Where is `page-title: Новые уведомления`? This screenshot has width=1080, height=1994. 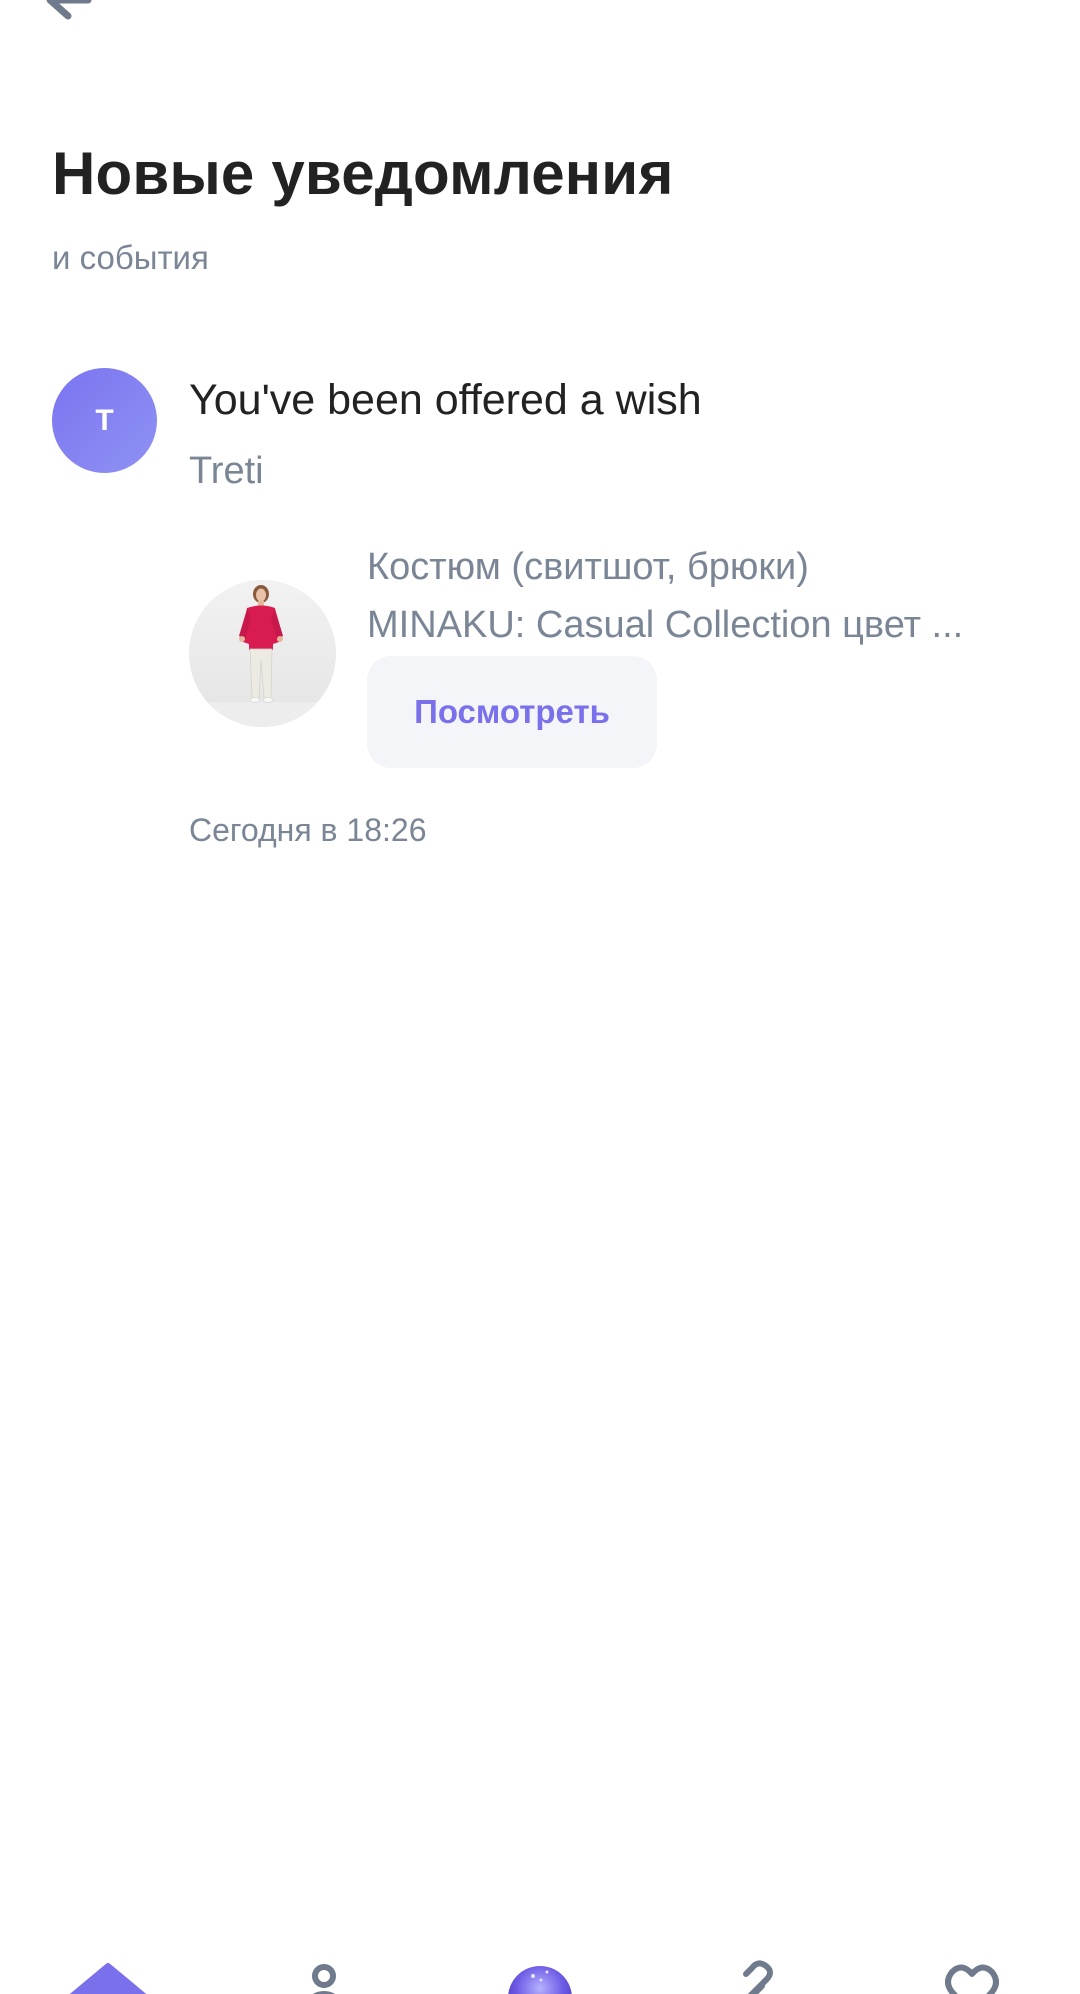
page-title: Новые уведомления is located at coordinates (363, 173).